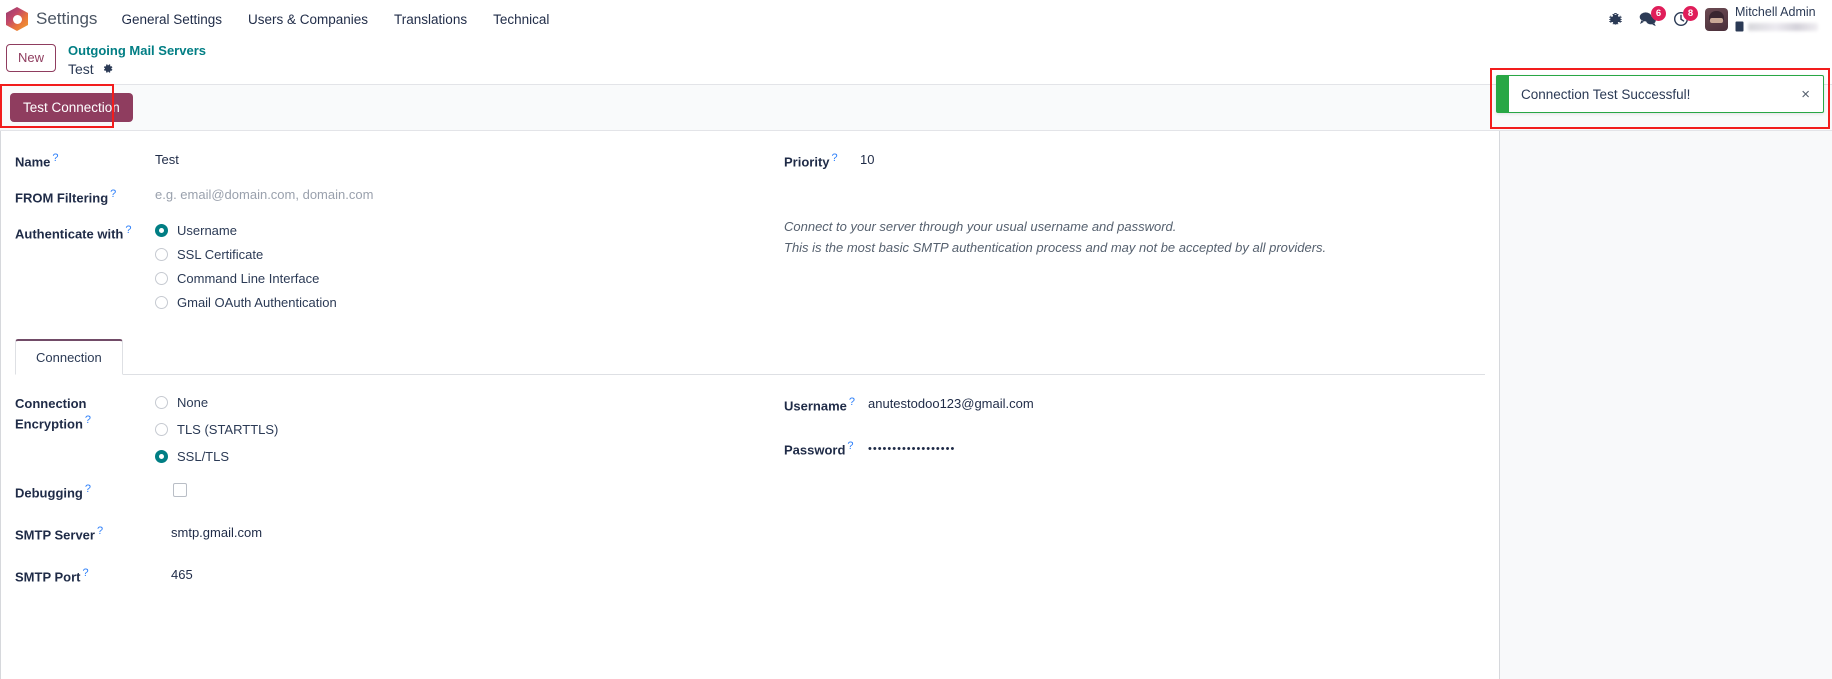  Describe the element at coordinates (911, 447) in the screenshot. I see `field-password-value: ••••••••••••••••••` at that location.